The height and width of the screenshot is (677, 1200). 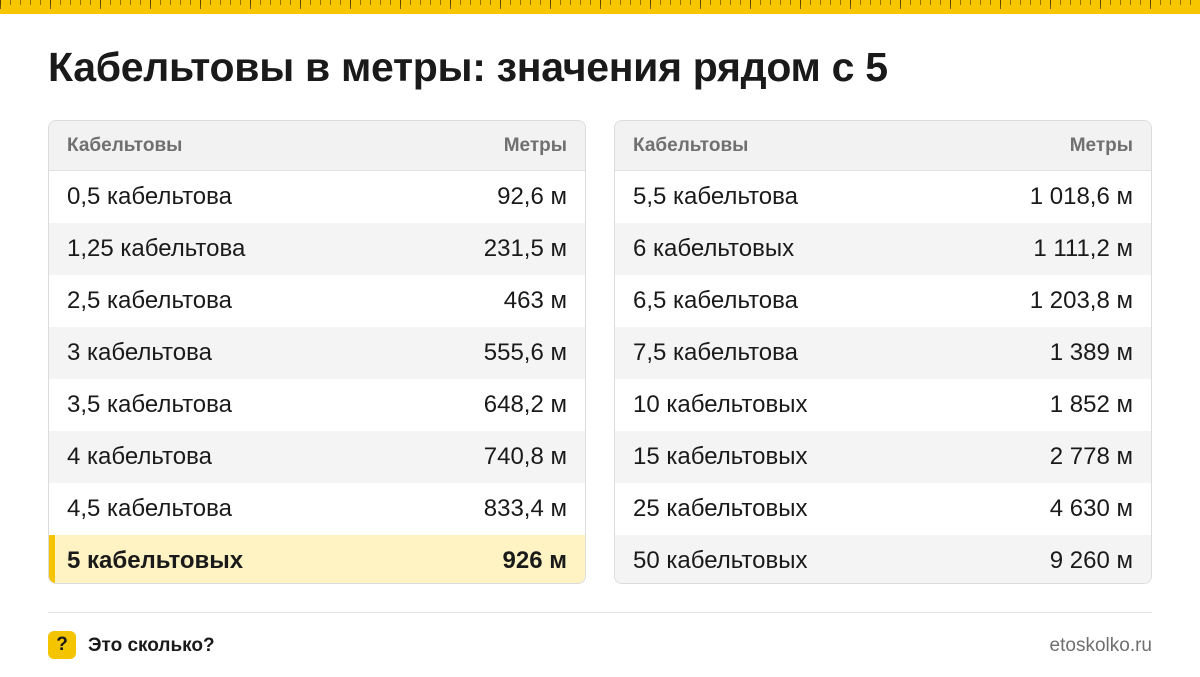 What do you see at coordinates (1091, 352) in the screenshot?
I see `row-value: 1 389 м` at bounding box center [1091, 352].